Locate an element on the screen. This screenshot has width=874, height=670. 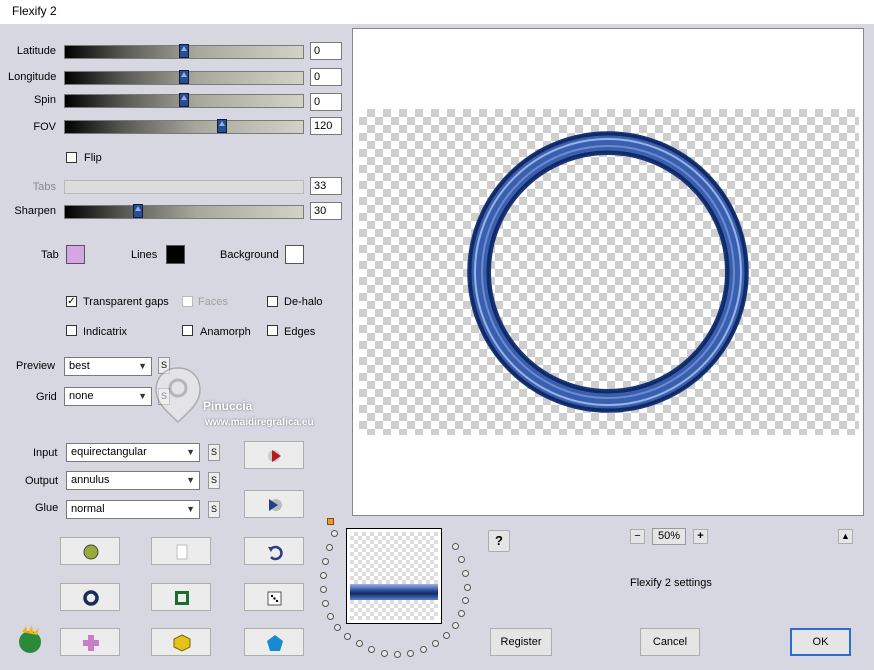
settings-label: Flexify 2 settings is located at coordinates (671, 583).